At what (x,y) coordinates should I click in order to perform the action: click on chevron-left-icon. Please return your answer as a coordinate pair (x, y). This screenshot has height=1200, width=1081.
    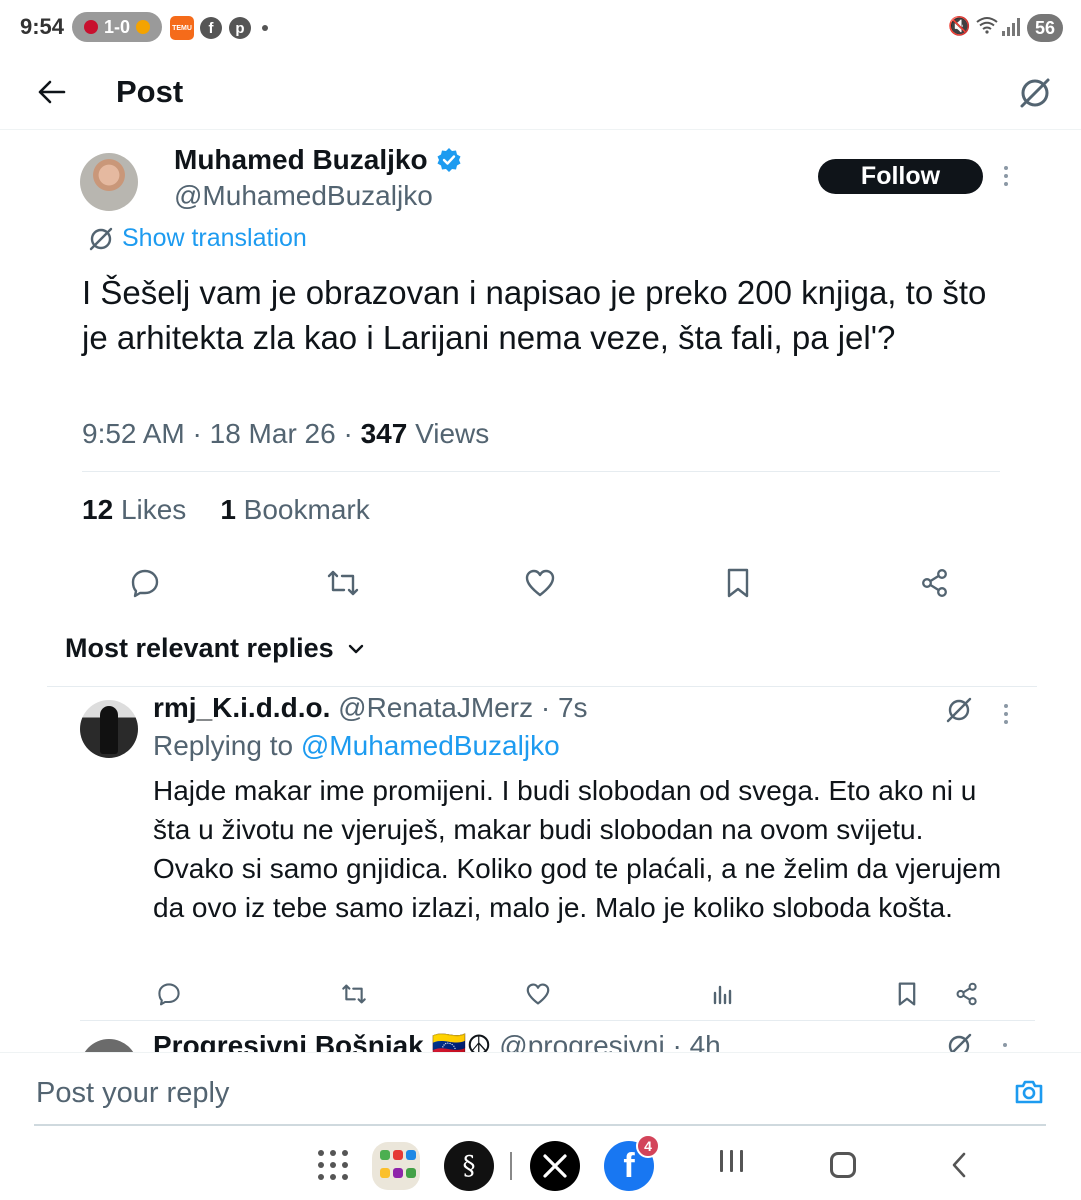
    Looking at the image, I should click on (959, 1165).